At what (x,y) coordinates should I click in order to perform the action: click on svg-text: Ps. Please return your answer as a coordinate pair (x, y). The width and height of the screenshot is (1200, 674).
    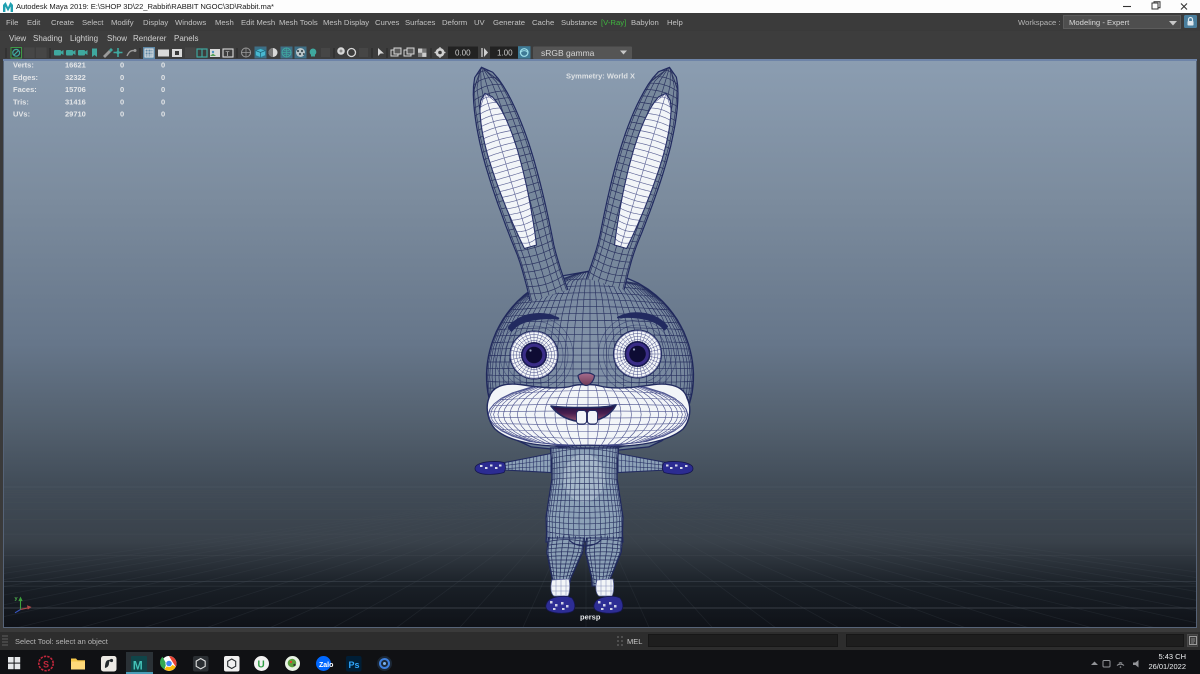
    Looking at the image, I should click on (354, 665).